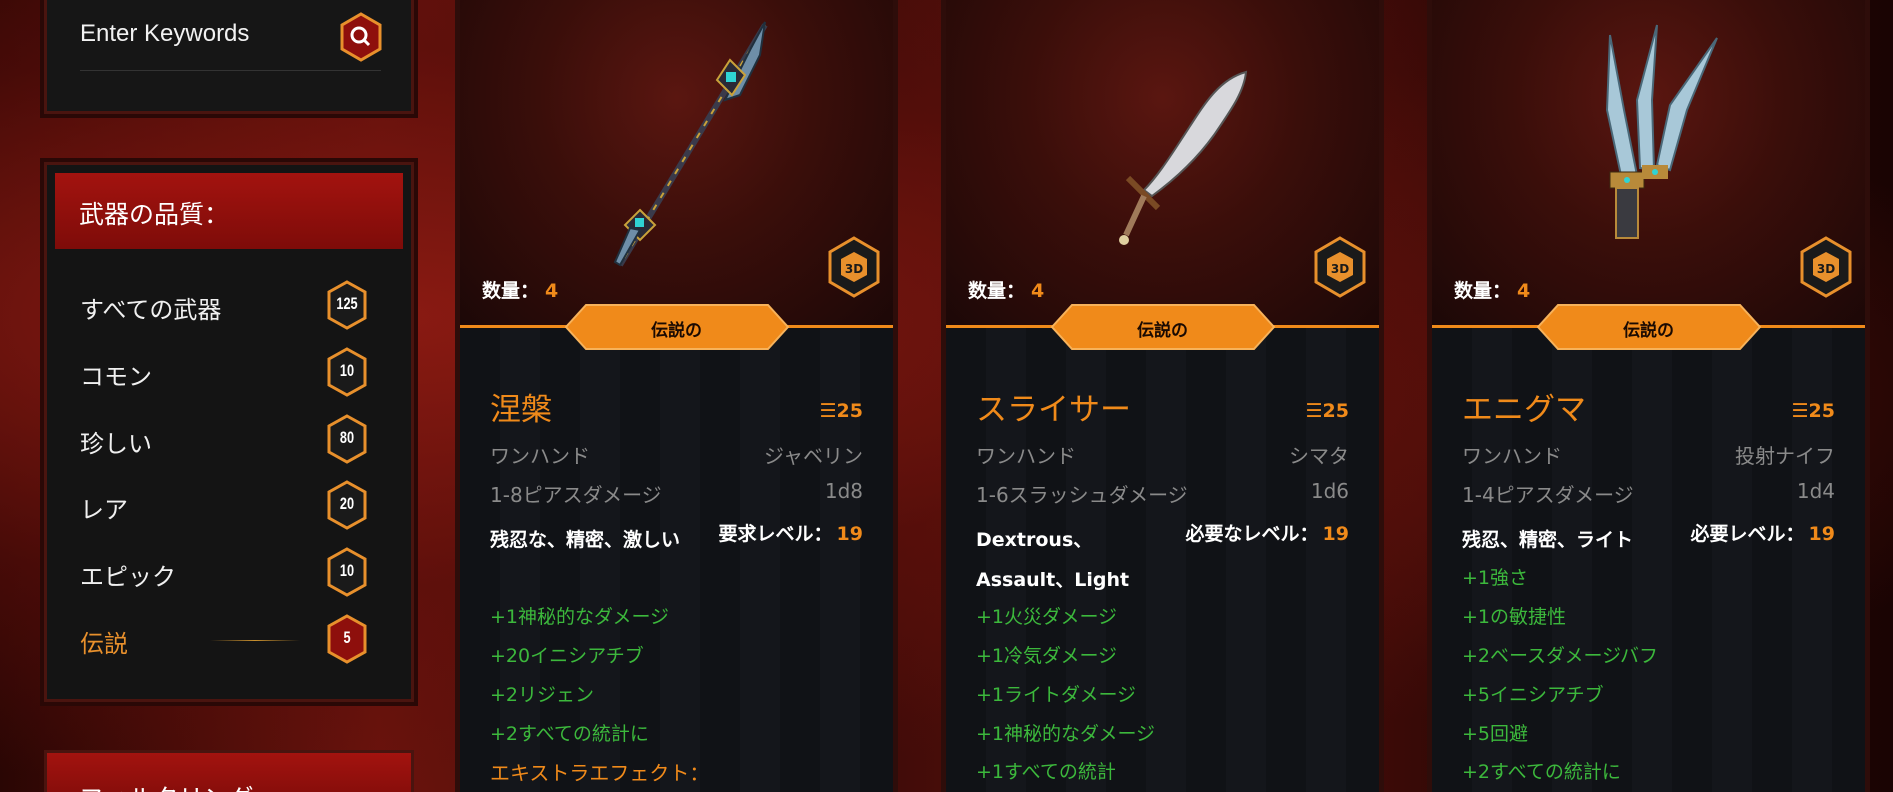 The height and width of the screenshot is (792, 1893). Describe the element at coordinates (154, 214) in the screenshot. I see `quality-title: 武器の品質：` at that location.